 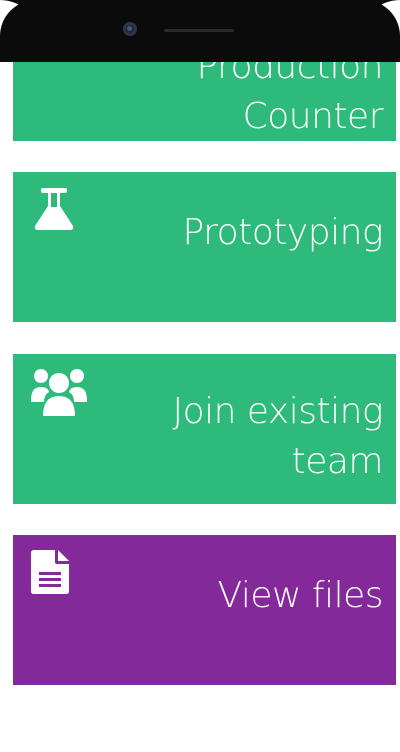 What do you see at coordinates (277, 411) in the screenshot?
I see `tile-label-line-1: Join existing` at bounding box center [277, 411].